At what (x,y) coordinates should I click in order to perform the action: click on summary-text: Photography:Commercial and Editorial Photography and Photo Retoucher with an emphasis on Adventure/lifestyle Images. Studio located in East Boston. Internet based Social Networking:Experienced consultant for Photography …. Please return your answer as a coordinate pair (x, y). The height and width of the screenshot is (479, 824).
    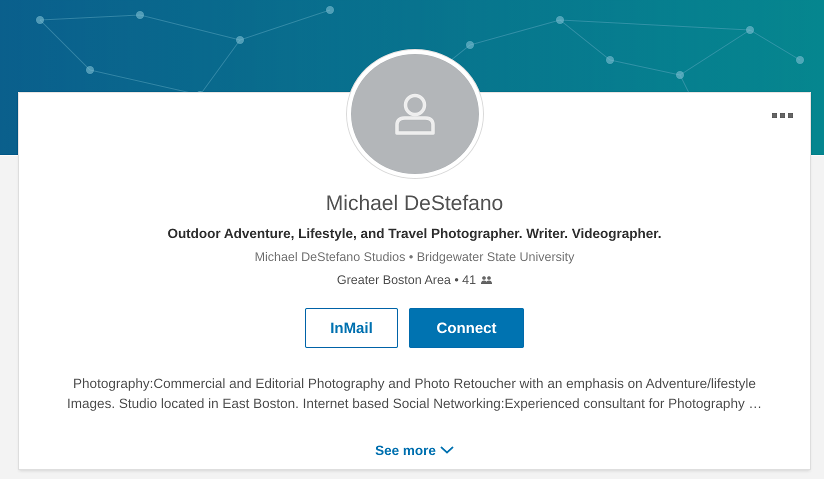
    Looking at the image, I should click on (414, 394).